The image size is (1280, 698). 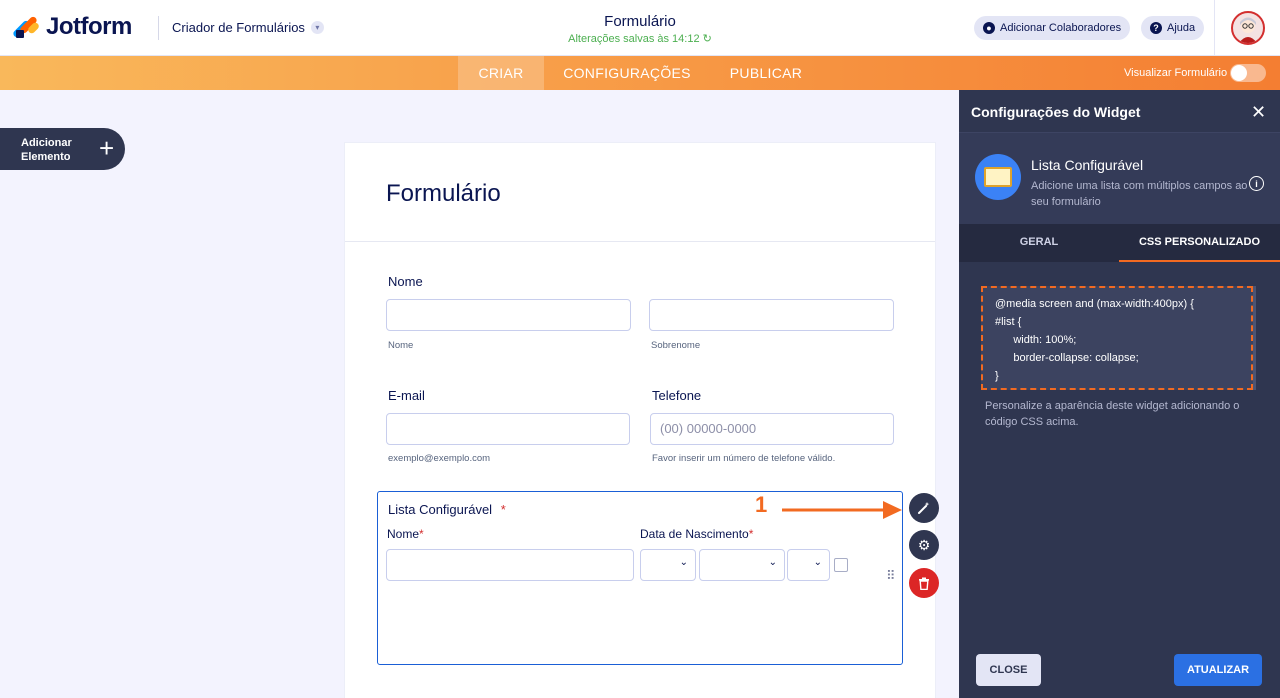 I want to click on settings-button: ⚙, so click(x=924, y=545).